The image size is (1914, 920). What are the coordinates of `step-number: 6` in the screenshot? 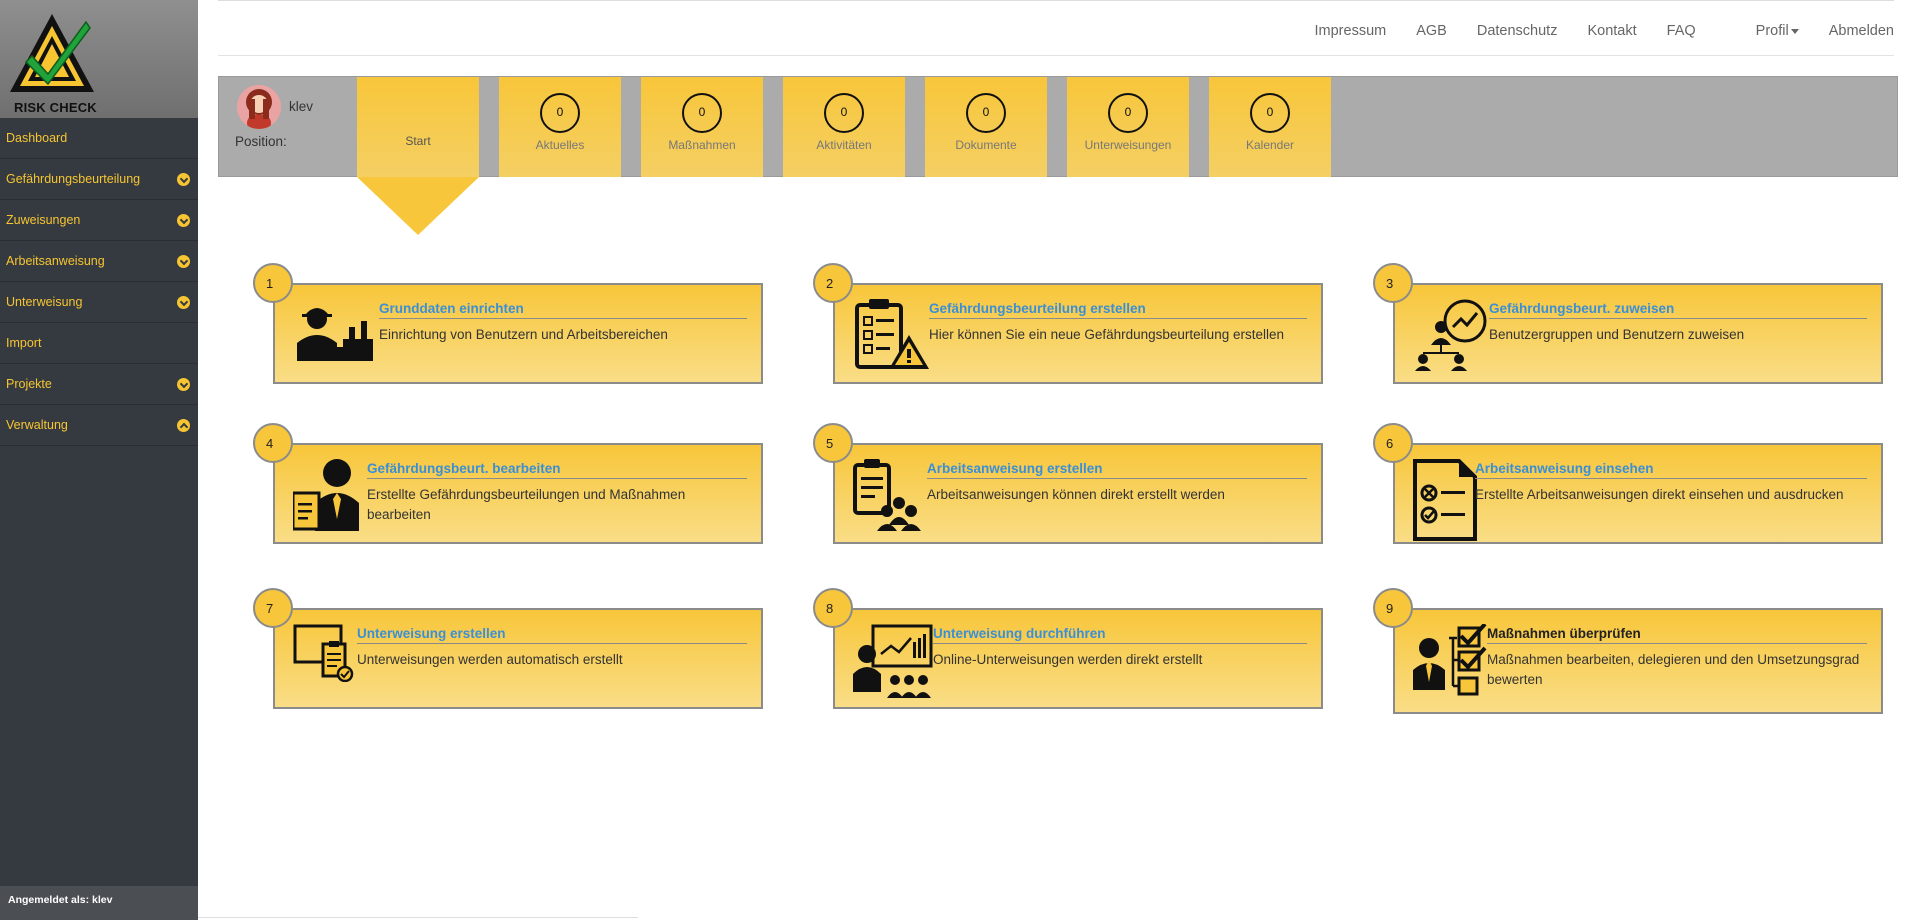 It's located at (1393, 443).